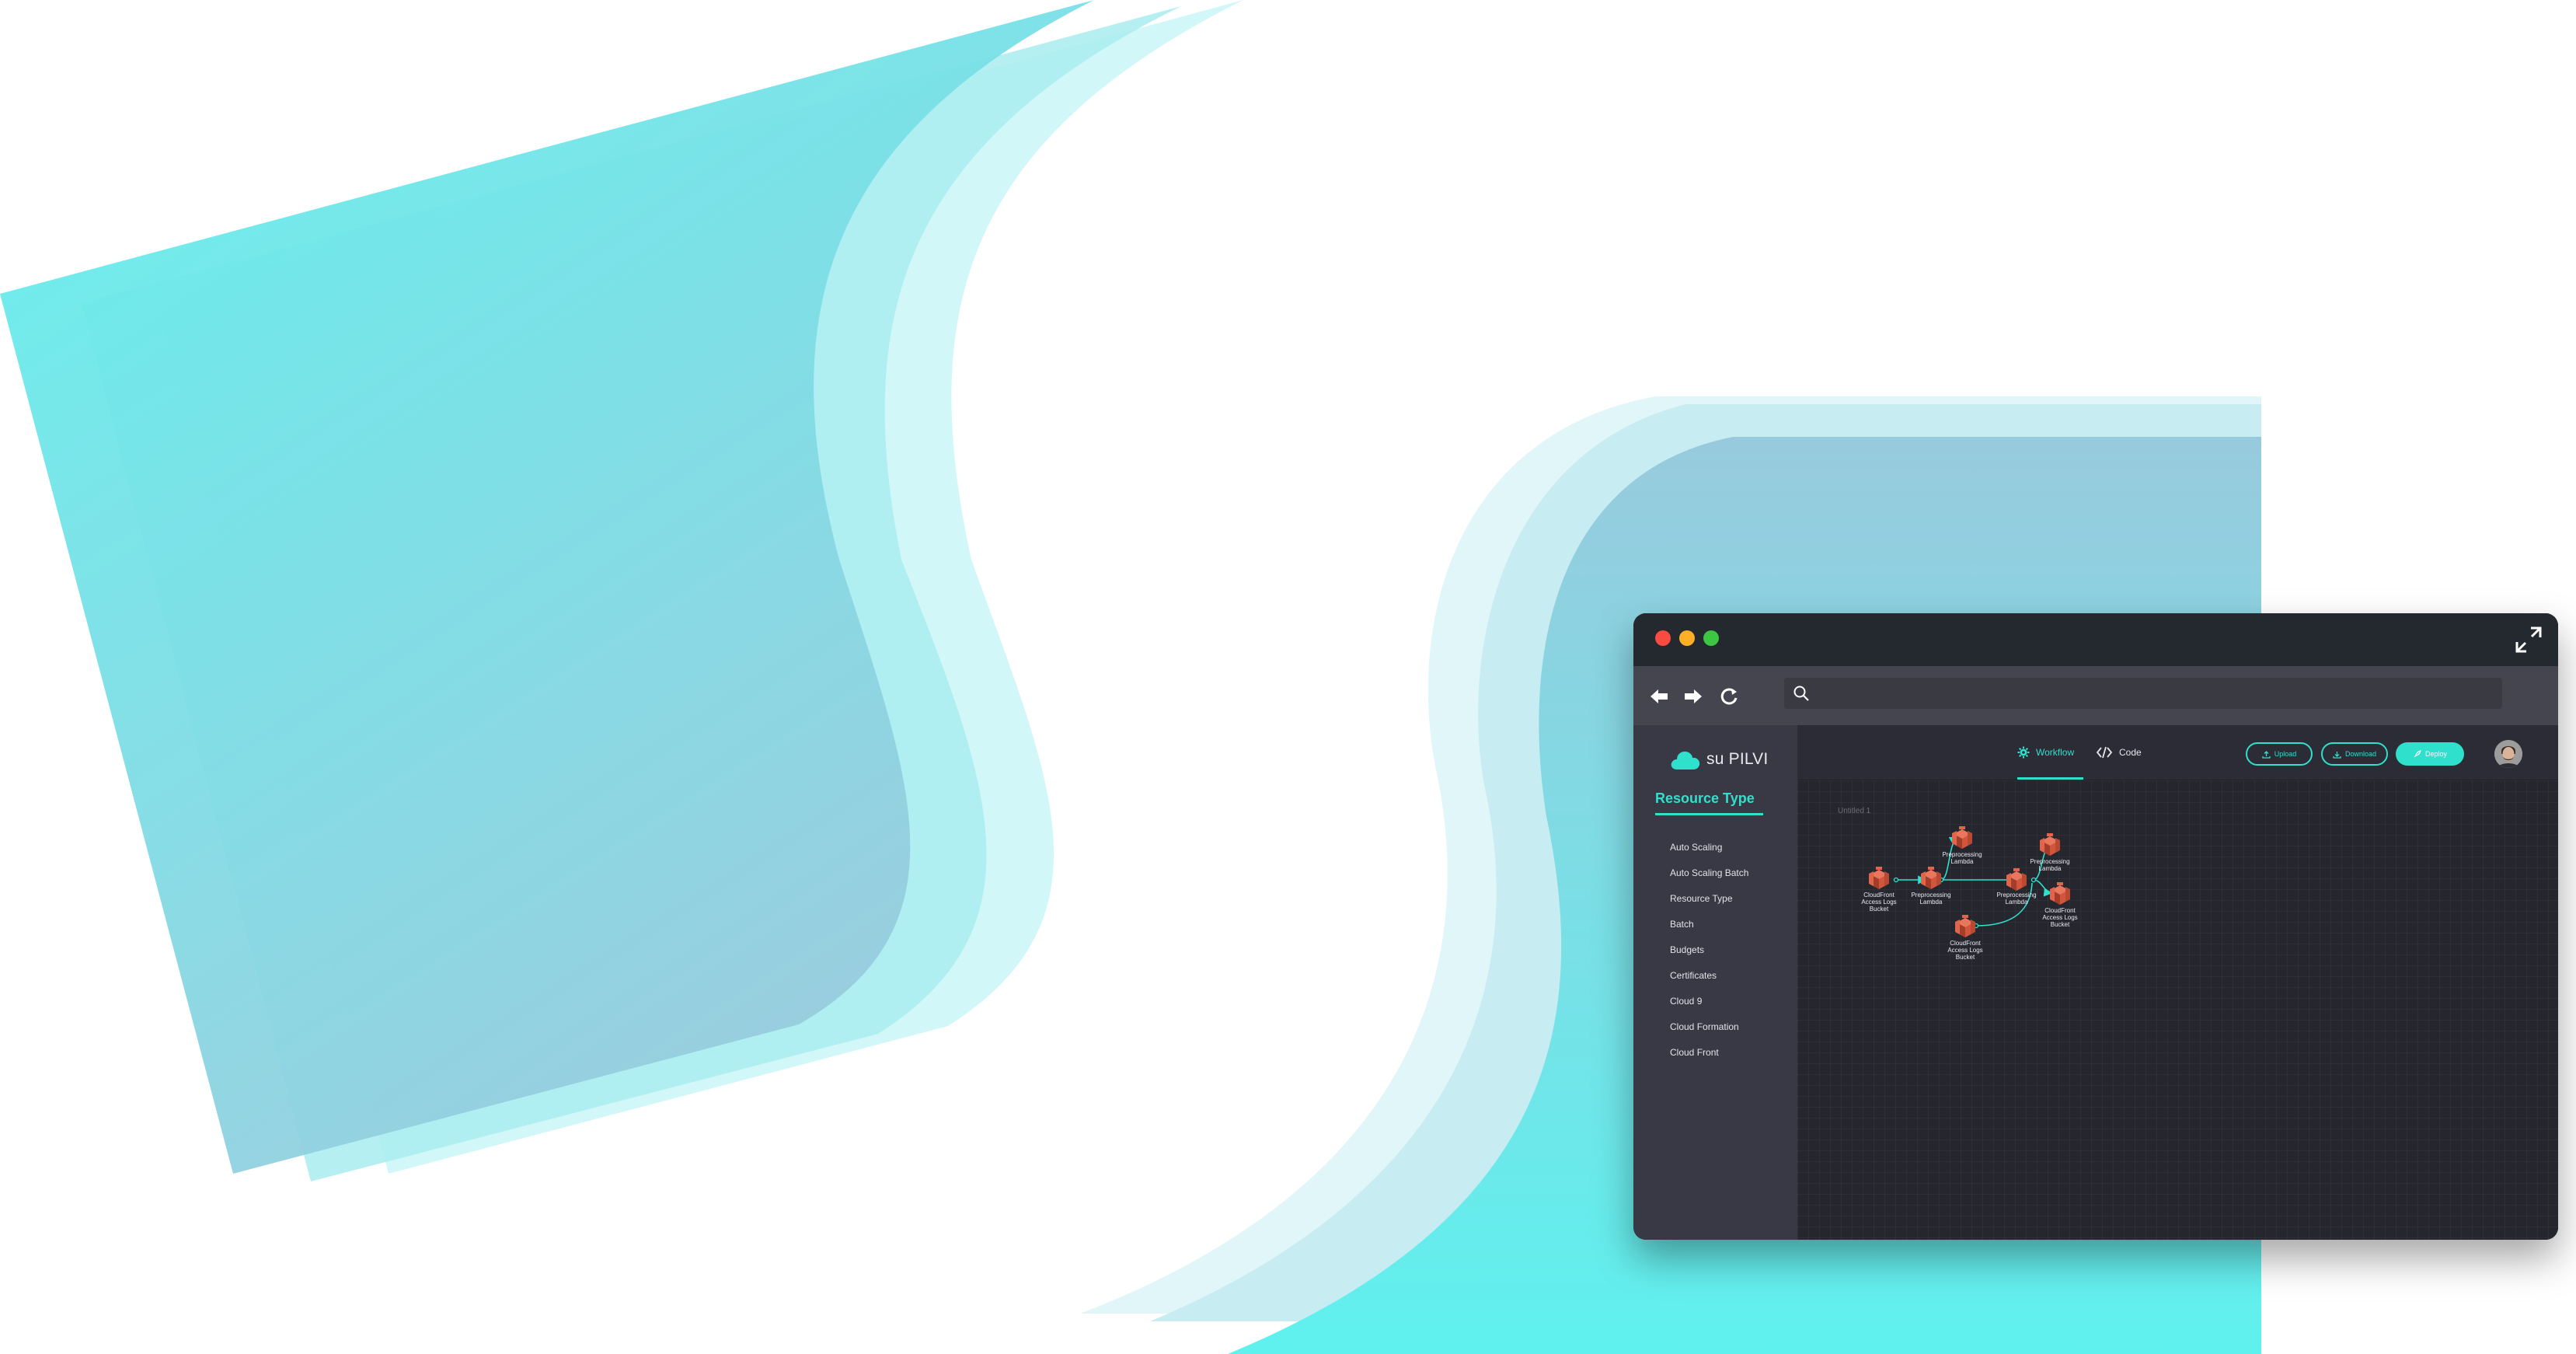  I want to click on arrow-right-icon, so click(1693, 696).